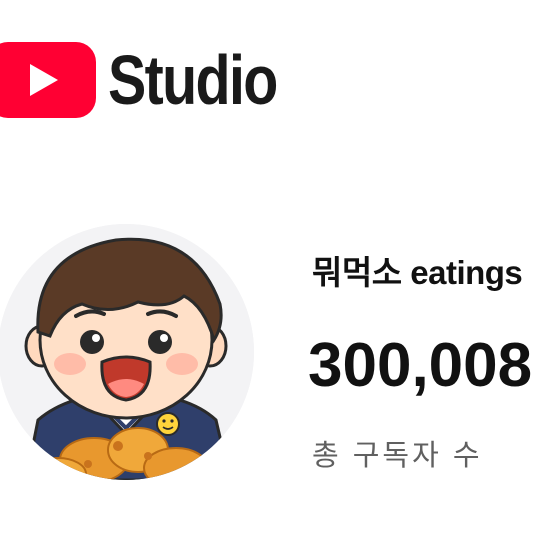 The width and height of the screenshot is (560, 560). I want to click on subscriber-label: 총 구독자 수, so click(397, 456).